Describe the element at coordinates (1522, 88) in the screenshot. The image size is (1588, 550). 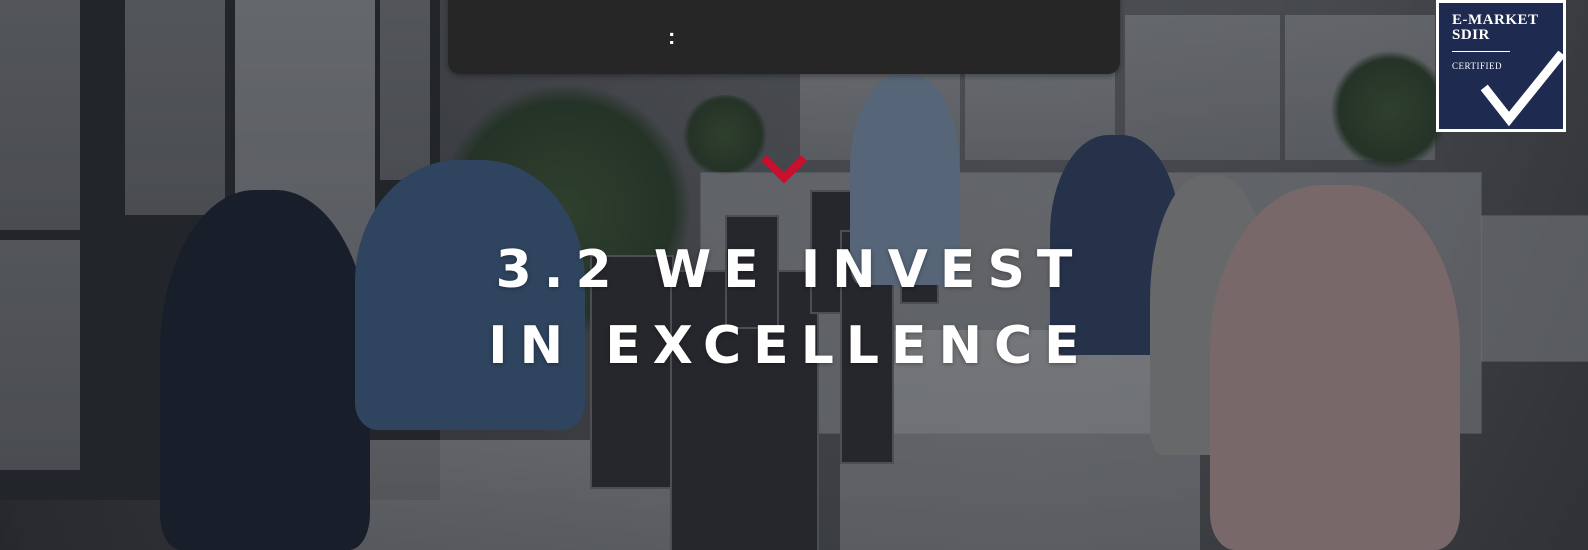
I see `checkmark-icon` at that location.